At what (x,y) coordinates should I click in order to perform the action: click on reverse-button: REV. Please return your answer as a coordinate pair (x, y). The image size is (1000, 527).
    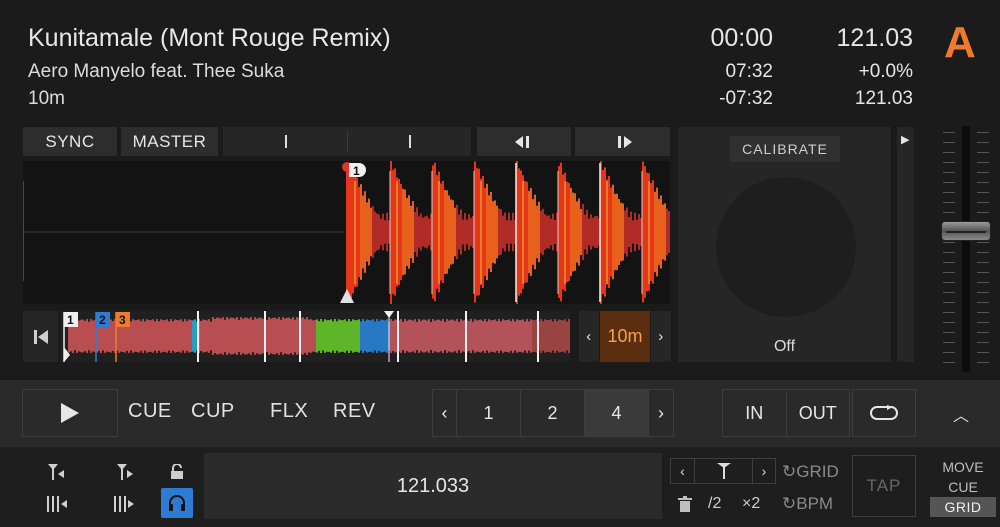
    Looking at the image, I should click on (354, 411).